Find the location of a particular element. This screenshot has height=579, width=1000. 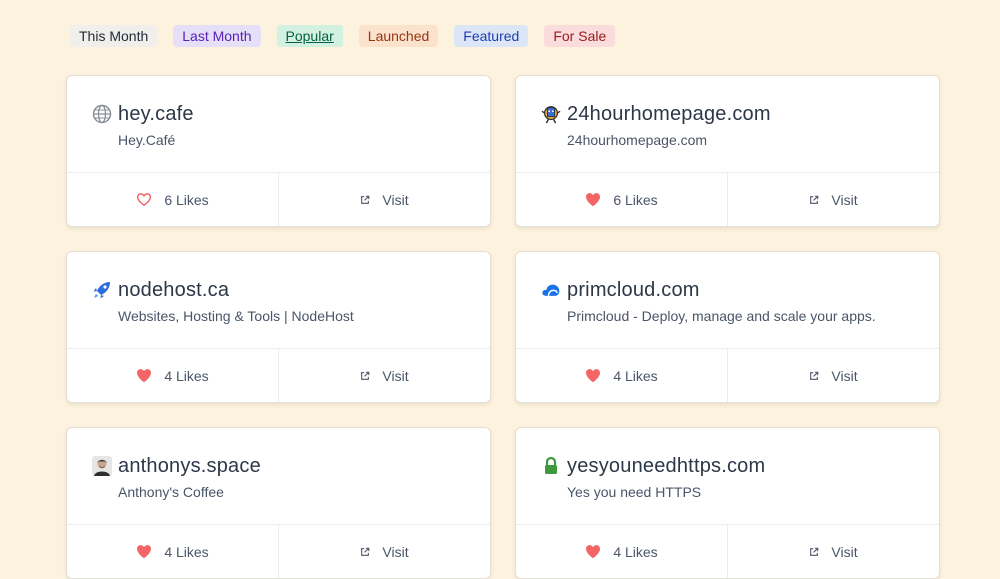

lock-icon is located at coordinates (551, 466).